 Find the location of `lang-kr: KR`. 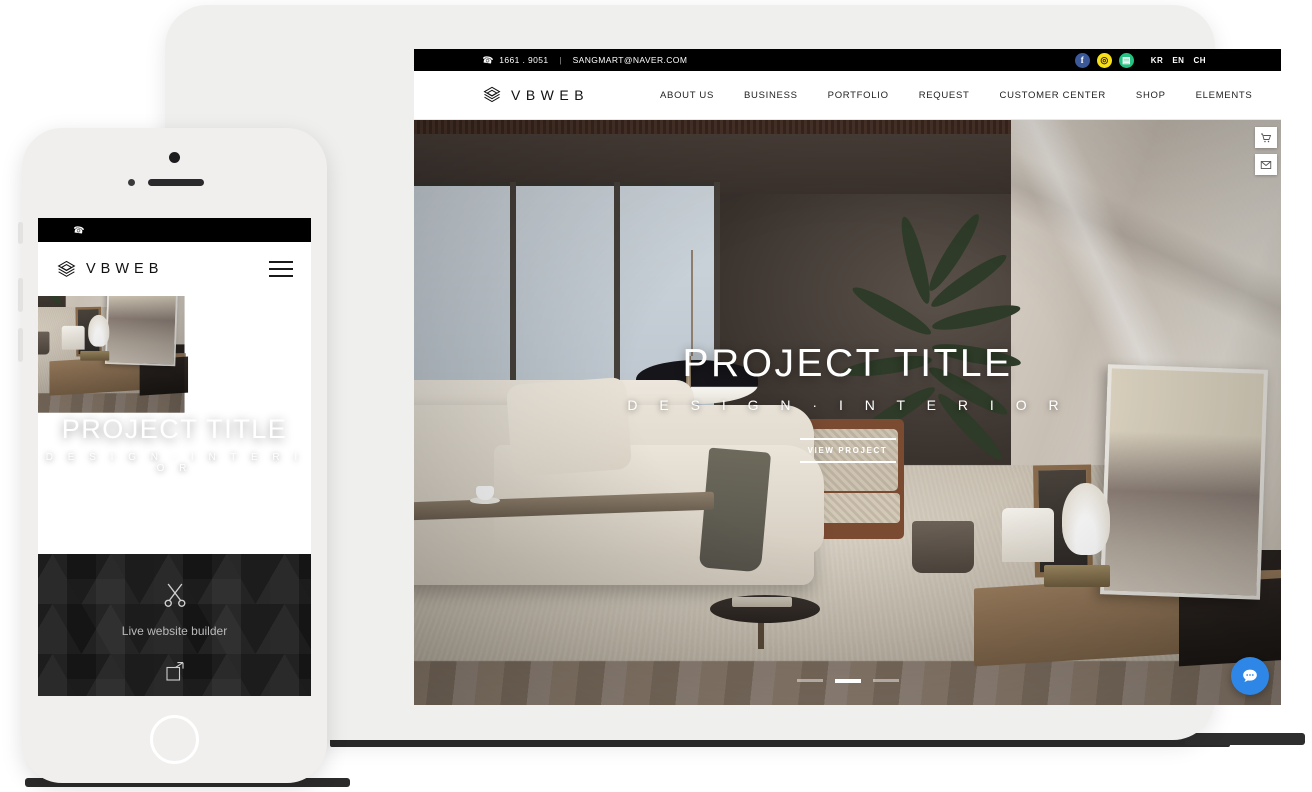

lang-kr: KR is located at coordinates (1157, 60).